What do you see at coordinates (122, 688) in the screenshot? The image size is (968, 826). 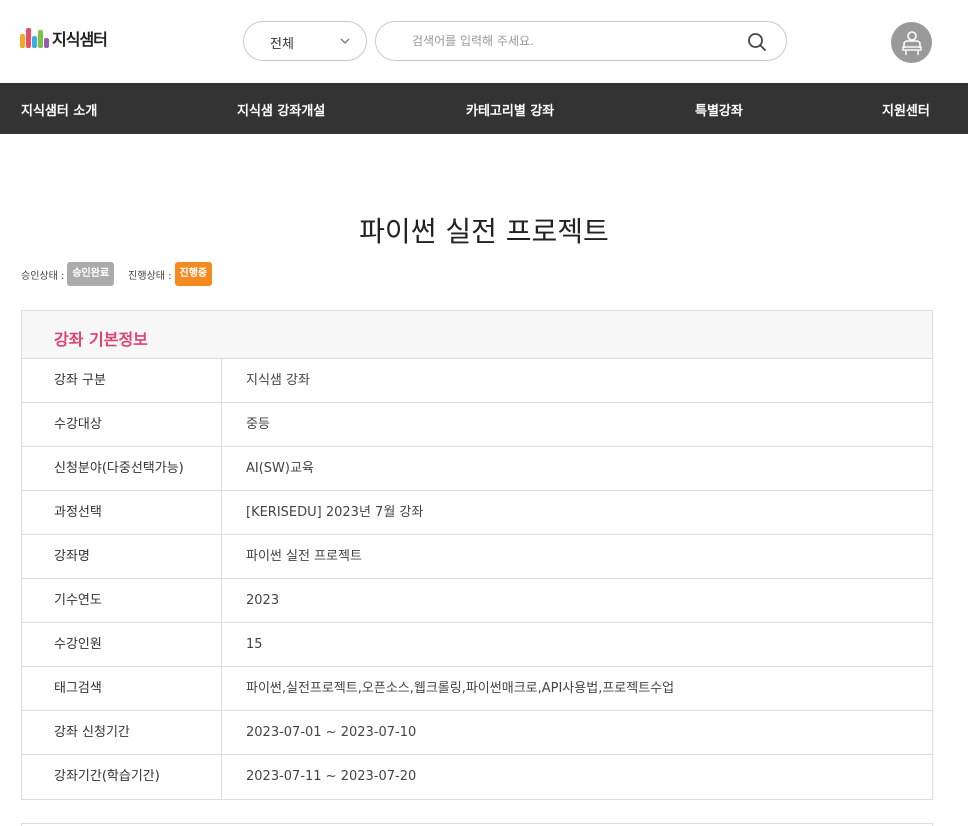 I see `row-key: 태그검색` at bounding box center [122, 688].